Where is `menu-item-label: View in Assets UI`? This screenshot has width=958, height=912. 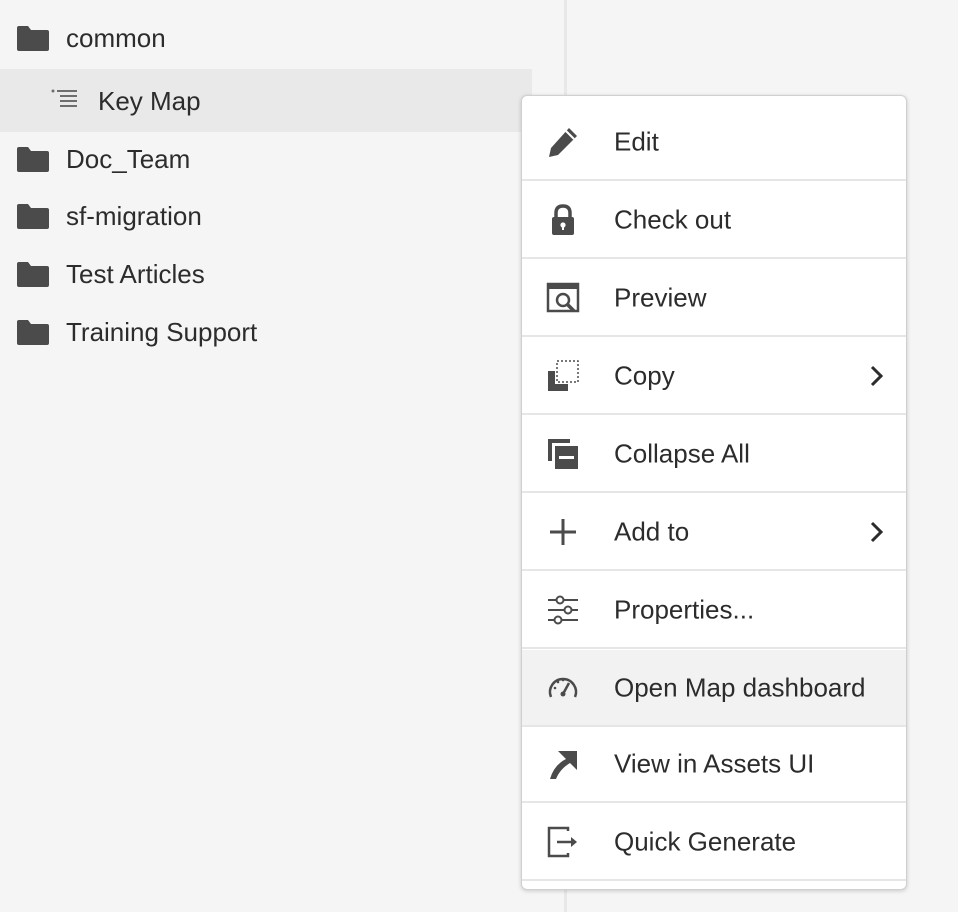 menu-item-label: View in Assets UI is located at coordinates (714, 763).